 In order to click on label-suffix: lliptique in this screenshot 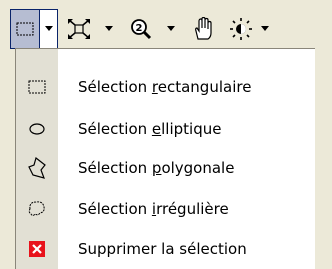, I will do `click(191, 129)`.